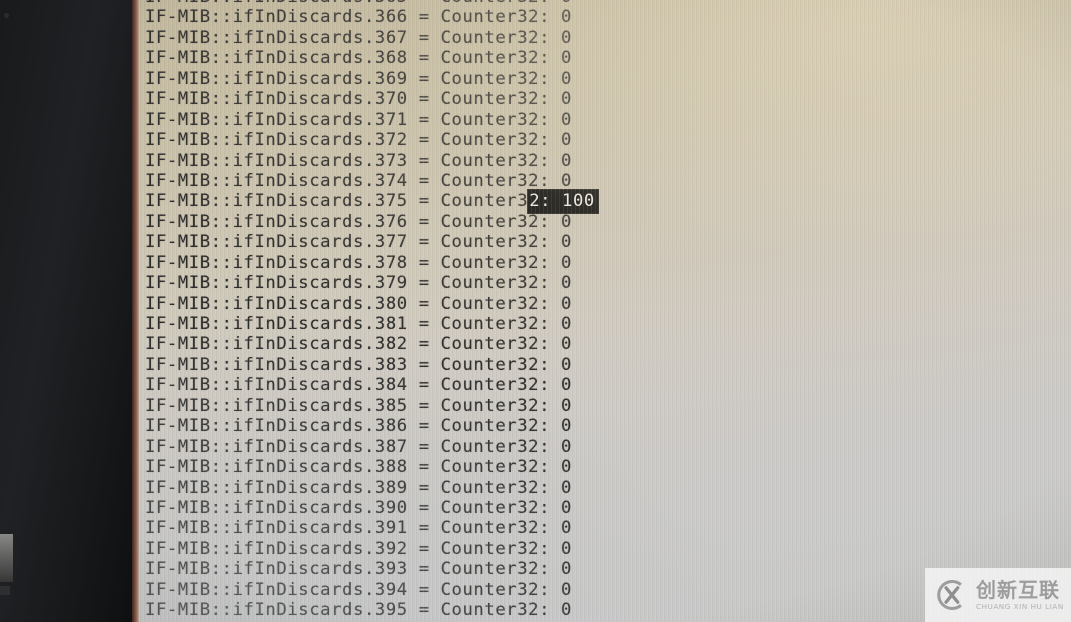 This screenshot has width=1071, height=622. Describe the element at coordinates (276, 58) in the screenshot. I see `oid-text: IF-MIB::ifInDiscards.368` at that location.